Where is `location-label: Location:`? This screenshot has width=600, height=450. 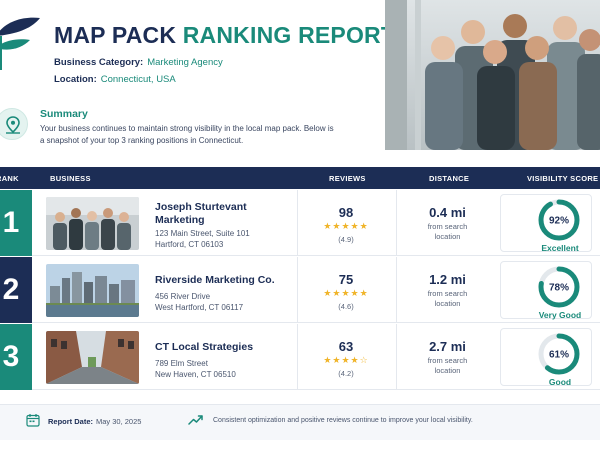
location-label: Location: is located at coordinates (75, 79).